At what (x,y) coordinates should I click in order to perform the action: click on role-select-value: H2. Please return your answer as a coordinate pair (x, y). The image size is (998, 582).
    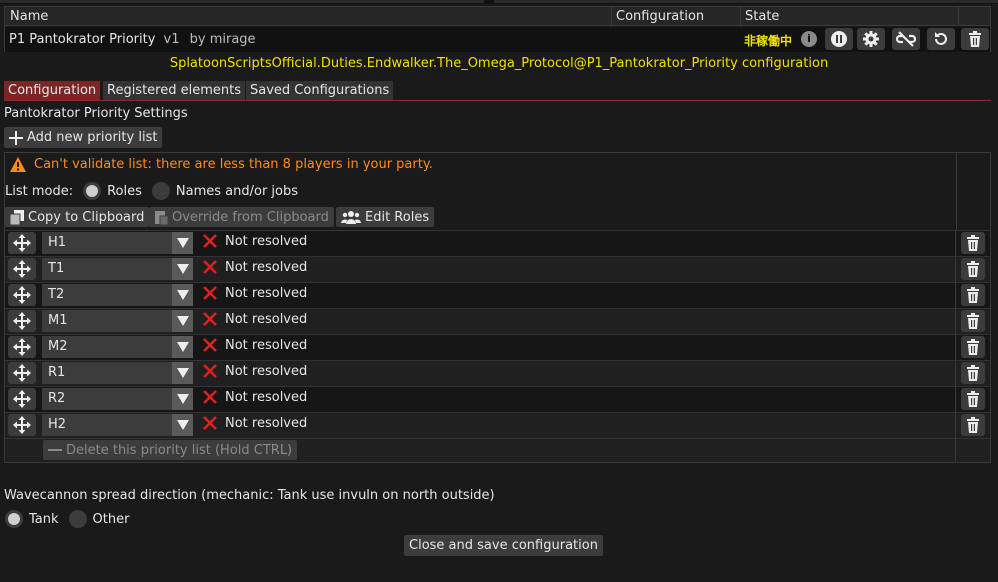
    Looking at the image, I should click on (57, 424).